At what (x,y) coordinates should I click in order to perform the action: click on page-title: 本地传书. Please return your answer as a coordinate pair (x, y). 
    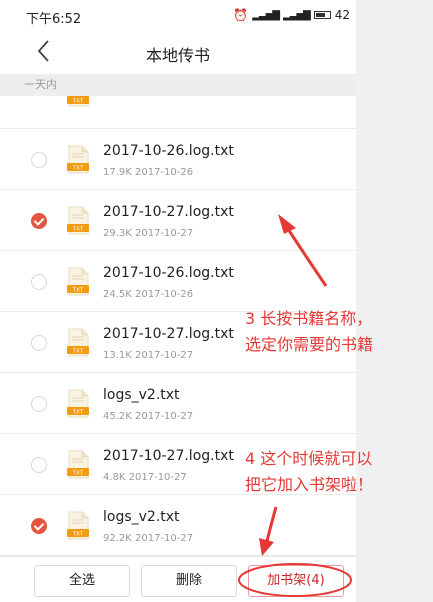
    Looking at the image, I should click on (177, 55).